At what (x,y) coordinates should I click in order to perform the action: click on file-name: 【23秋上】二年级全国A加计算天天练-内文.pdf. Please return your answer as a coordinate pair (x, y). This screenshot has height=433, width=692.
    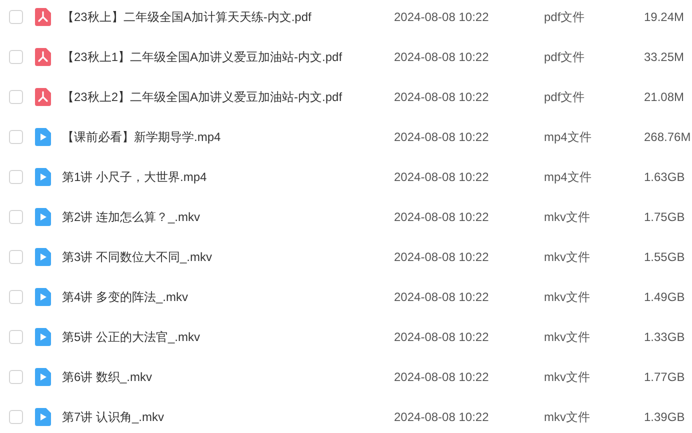
    Looking at the image, I should click on (228, 17).